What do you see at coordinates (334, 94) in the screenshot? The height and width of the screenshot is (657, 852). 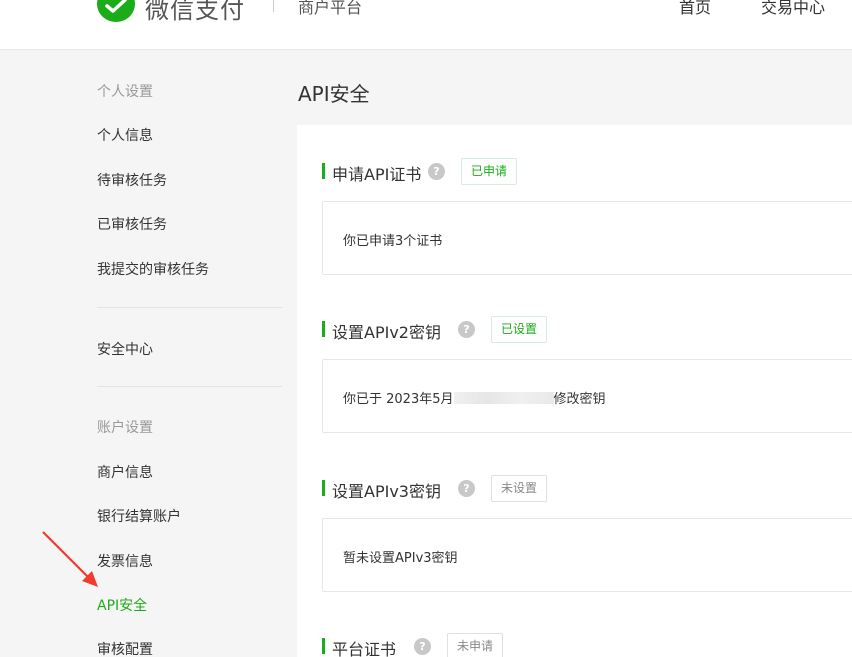 I see `page-title: API安全` at bounding box center [334, 94].